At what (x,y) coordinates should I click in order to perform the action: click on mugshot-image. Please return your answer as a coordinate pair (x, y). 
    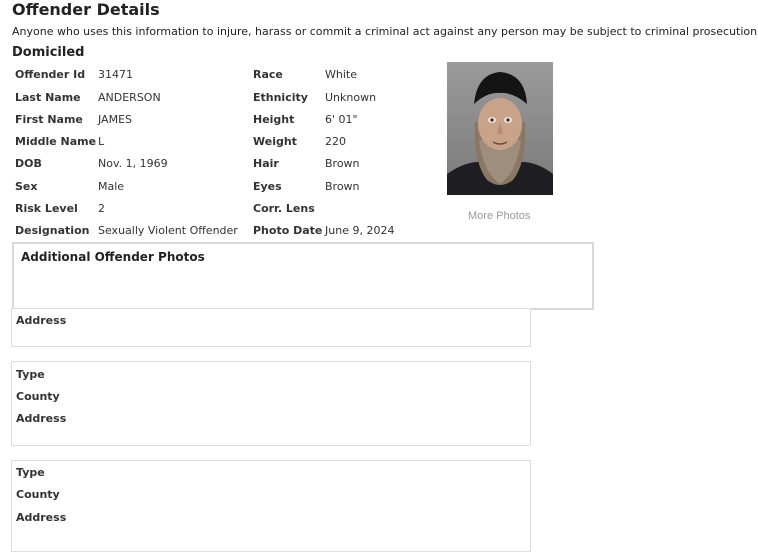
    Looking at the image, I should click on (500, 128).